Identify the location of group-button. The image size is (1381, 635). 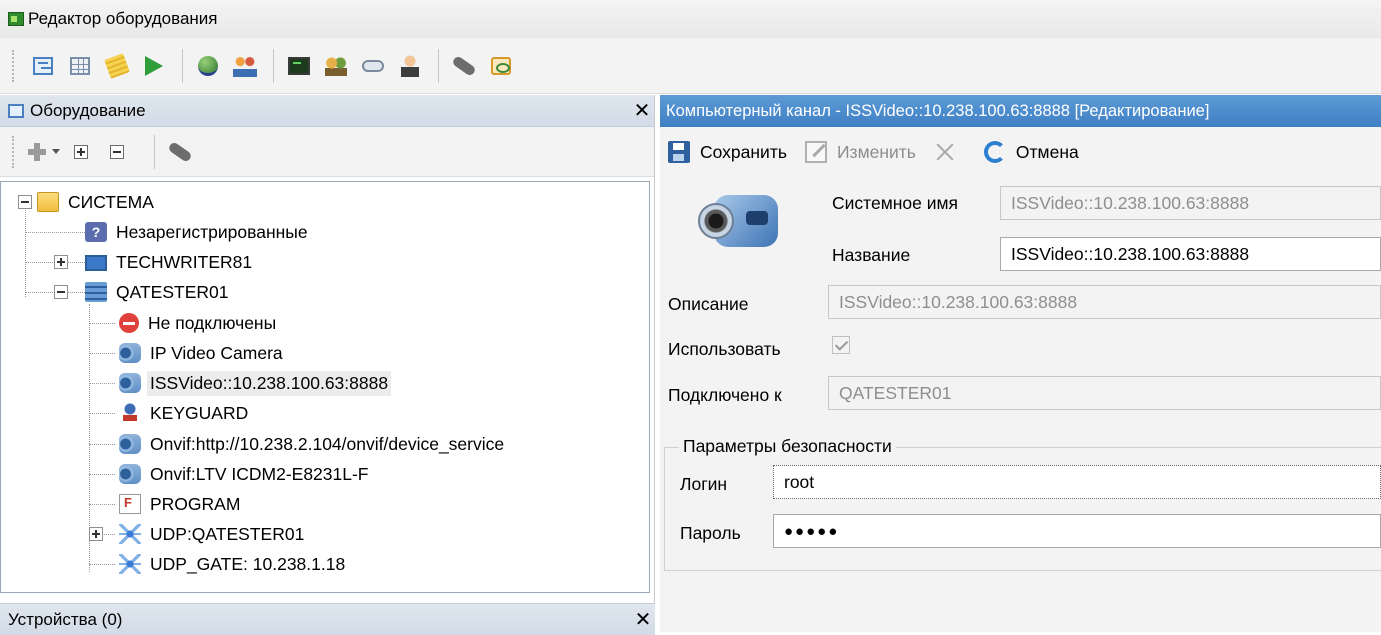
(336, 66).